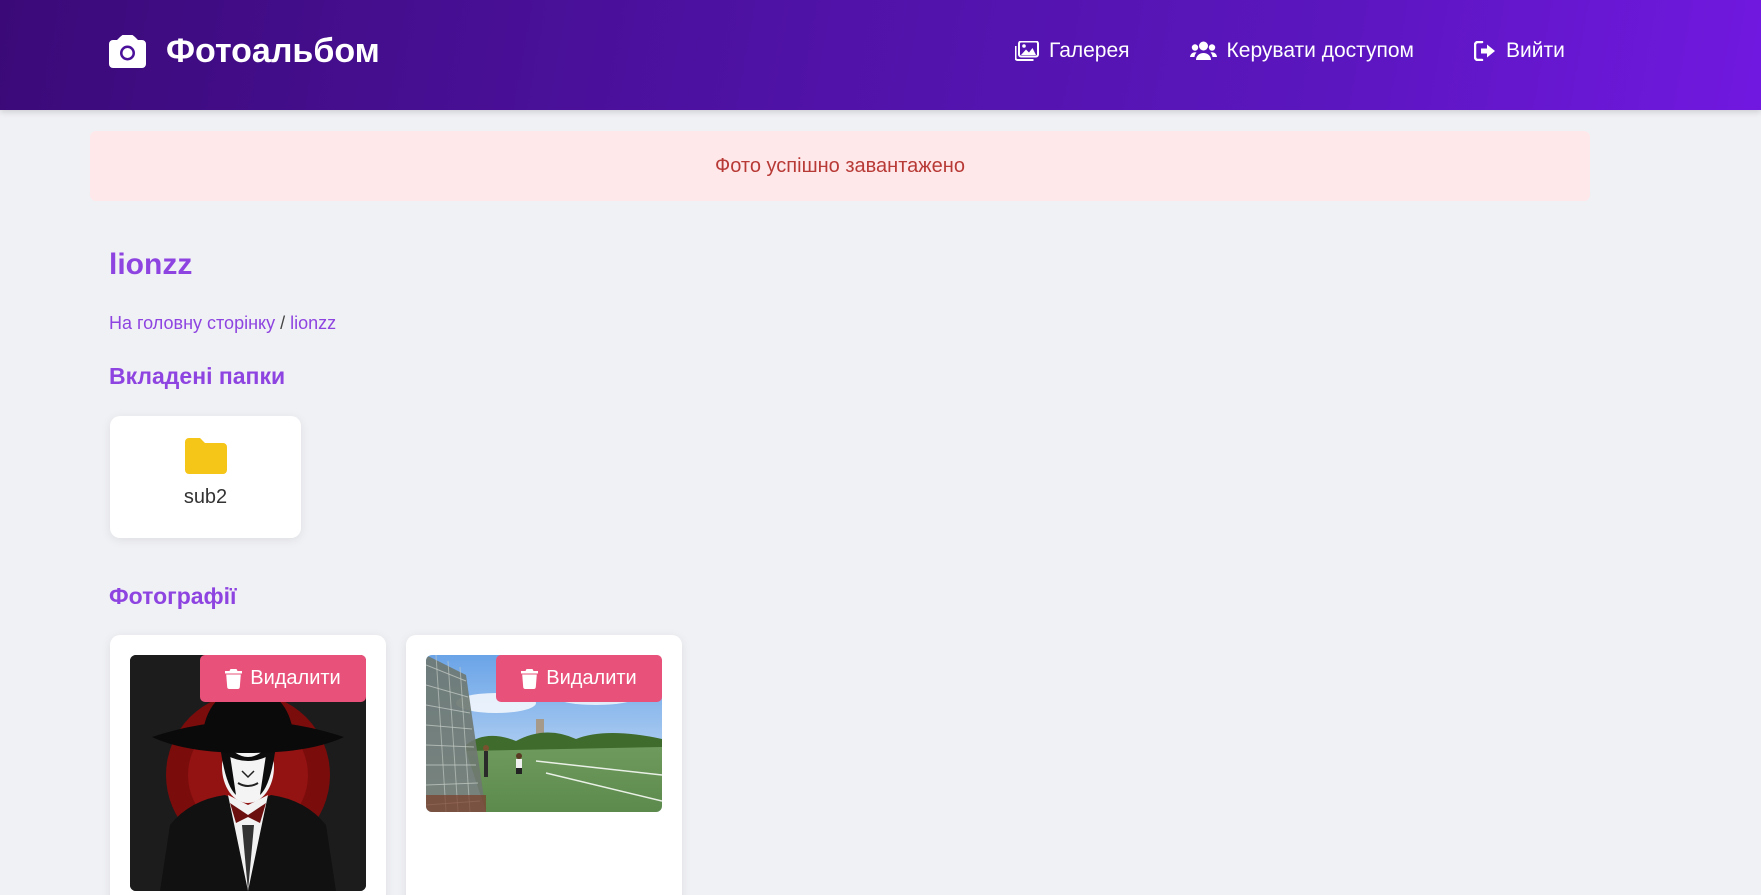  What do you see at coordinates (313, 323) in the screenshot?
I see `breadcrumb-current-link: lionzz` at bounding box center [313, 323].